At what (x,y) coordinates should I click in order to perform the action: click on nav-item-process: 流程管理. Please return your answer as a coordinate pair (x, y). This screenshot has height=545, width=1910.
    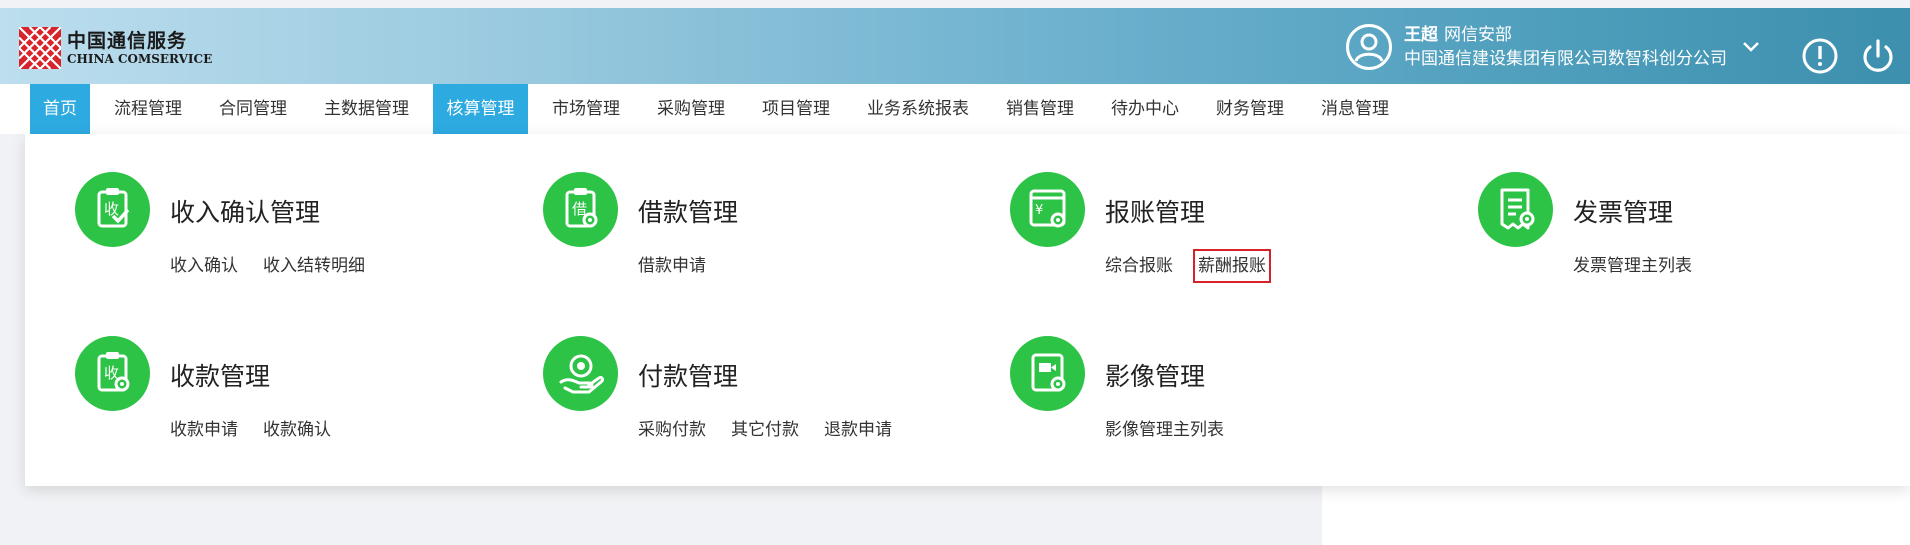
    Looking at the image, I should click on (148, 109).